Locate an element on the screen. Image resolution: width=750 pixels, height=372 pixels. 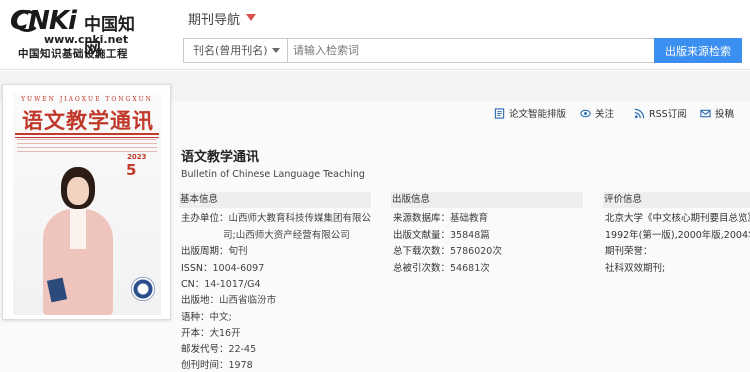
basic-field-founded: 创刊时间：1978 is located at coordinates (217, 366).